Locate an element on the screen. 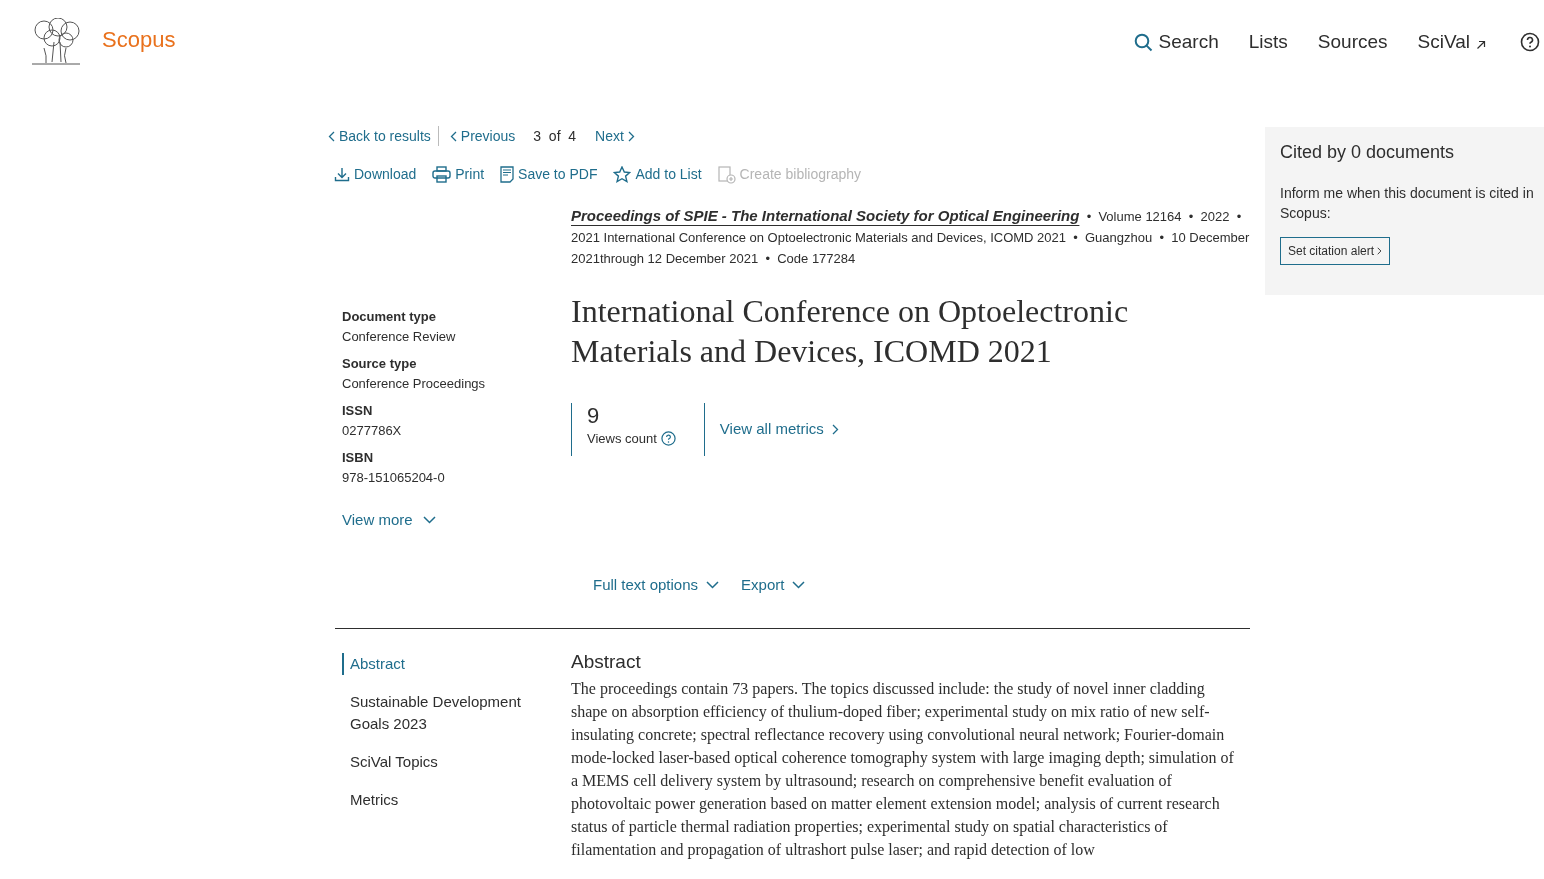  bibliography-icon is located at coordinates (726, 174).